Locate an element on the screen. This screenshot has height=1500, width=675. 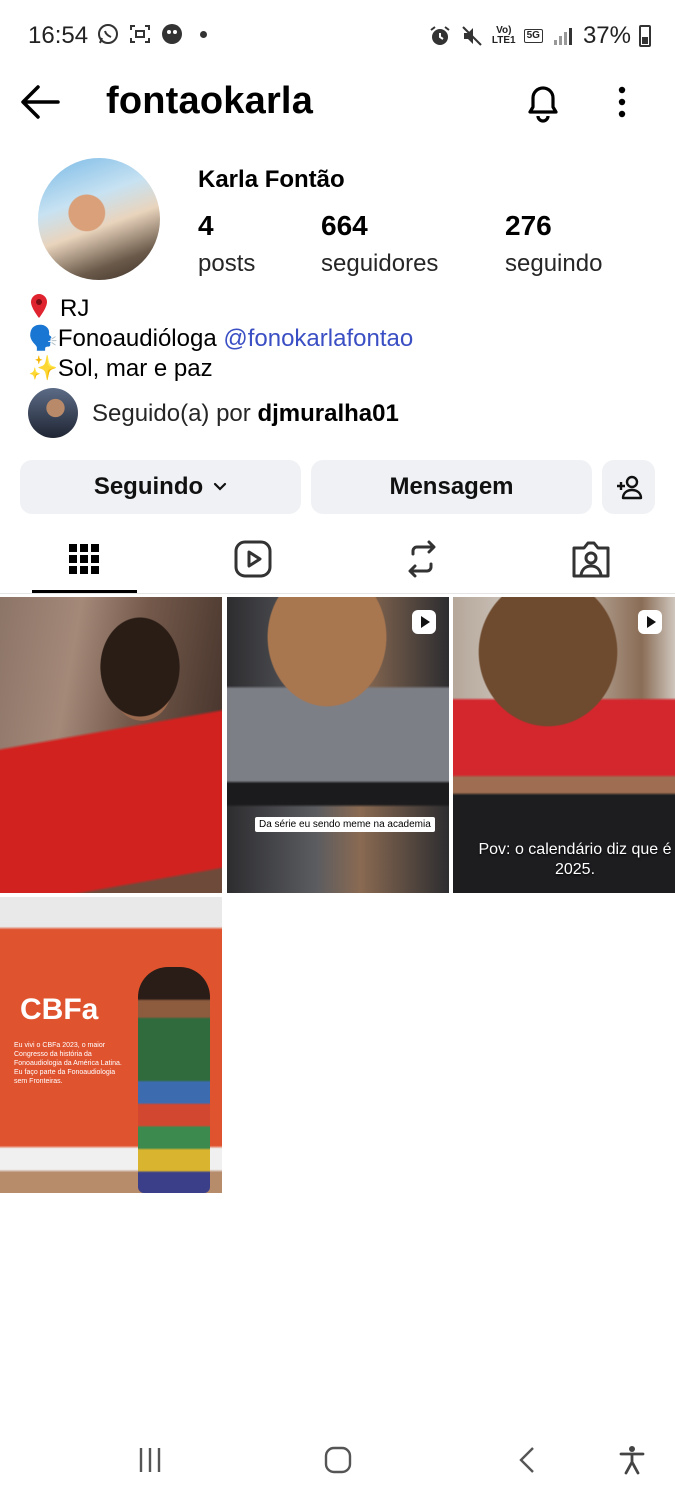
display-name: Karla Fontão is located at coordinates (271, 179).